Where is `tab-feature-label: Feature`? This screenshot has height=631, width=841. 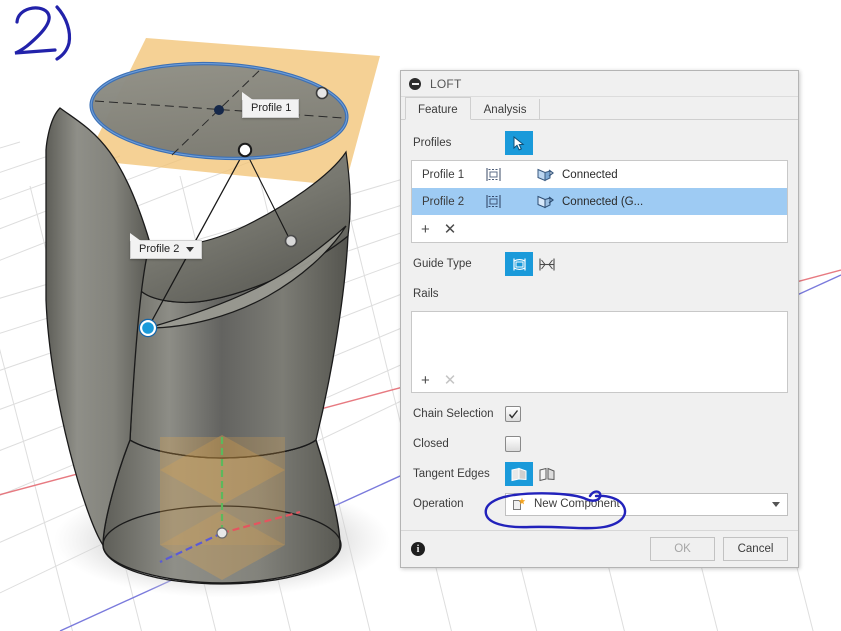
tab-feature-label: Feature is located at coordinates (438, 110).